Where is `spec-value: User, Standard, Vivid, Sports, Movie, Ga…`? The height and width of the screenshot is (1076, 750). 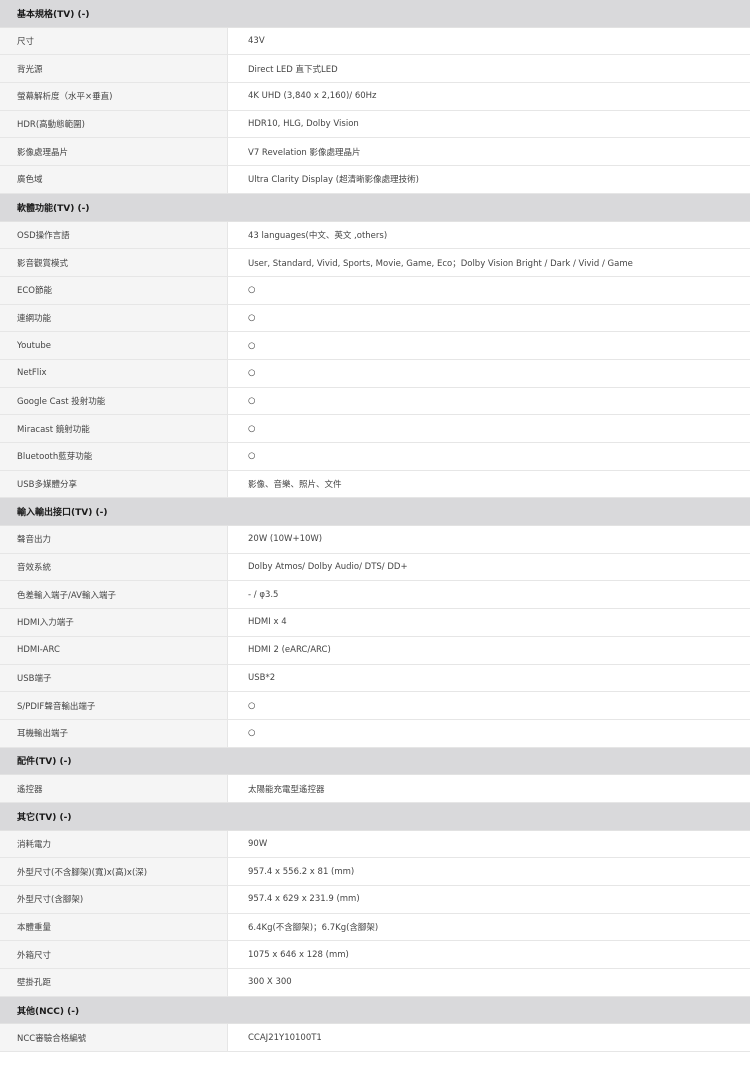
spec-value: User, Standard, Vivid, Sports, Movie, Ga… is located at coordinates (489, 262).